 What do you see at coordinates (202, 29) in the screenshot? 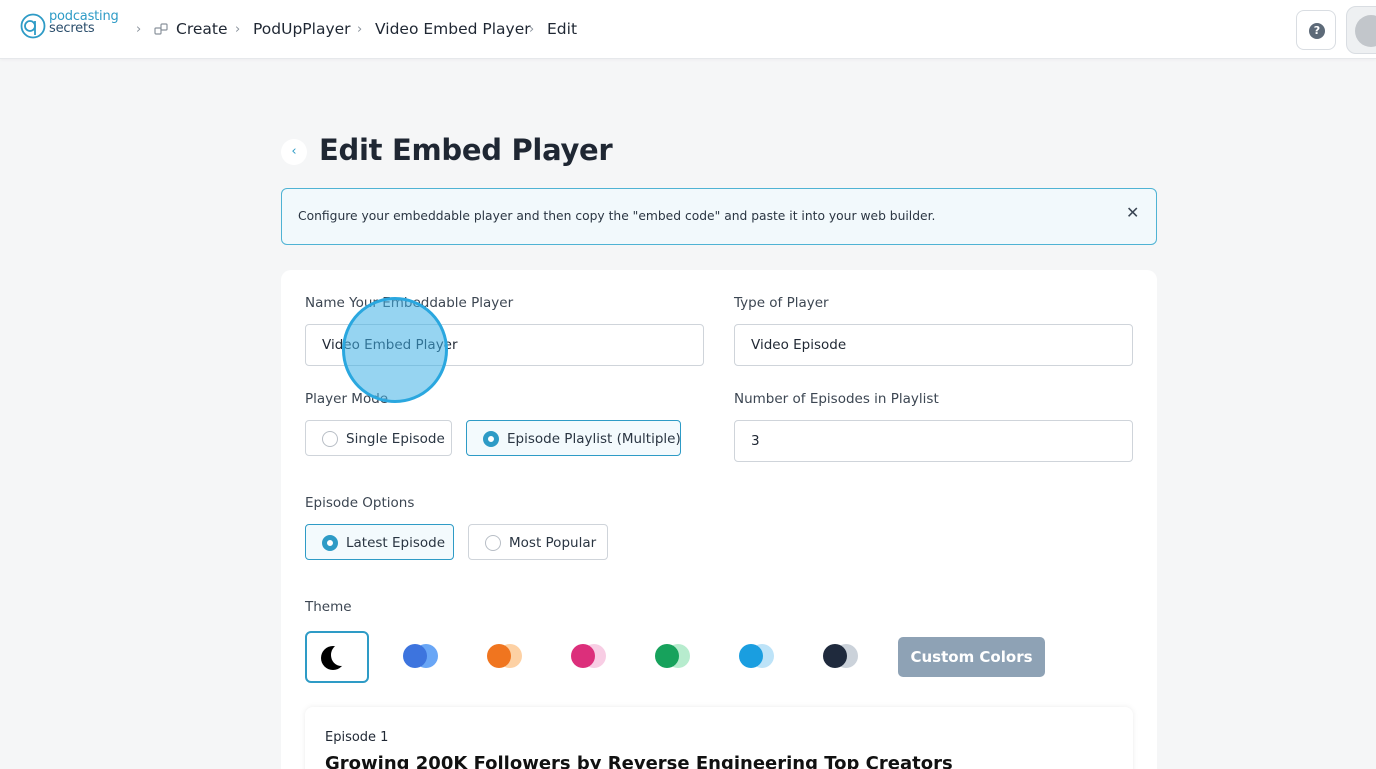
I see `breadcrumb-create: Create` at bounding box center [202, 29].